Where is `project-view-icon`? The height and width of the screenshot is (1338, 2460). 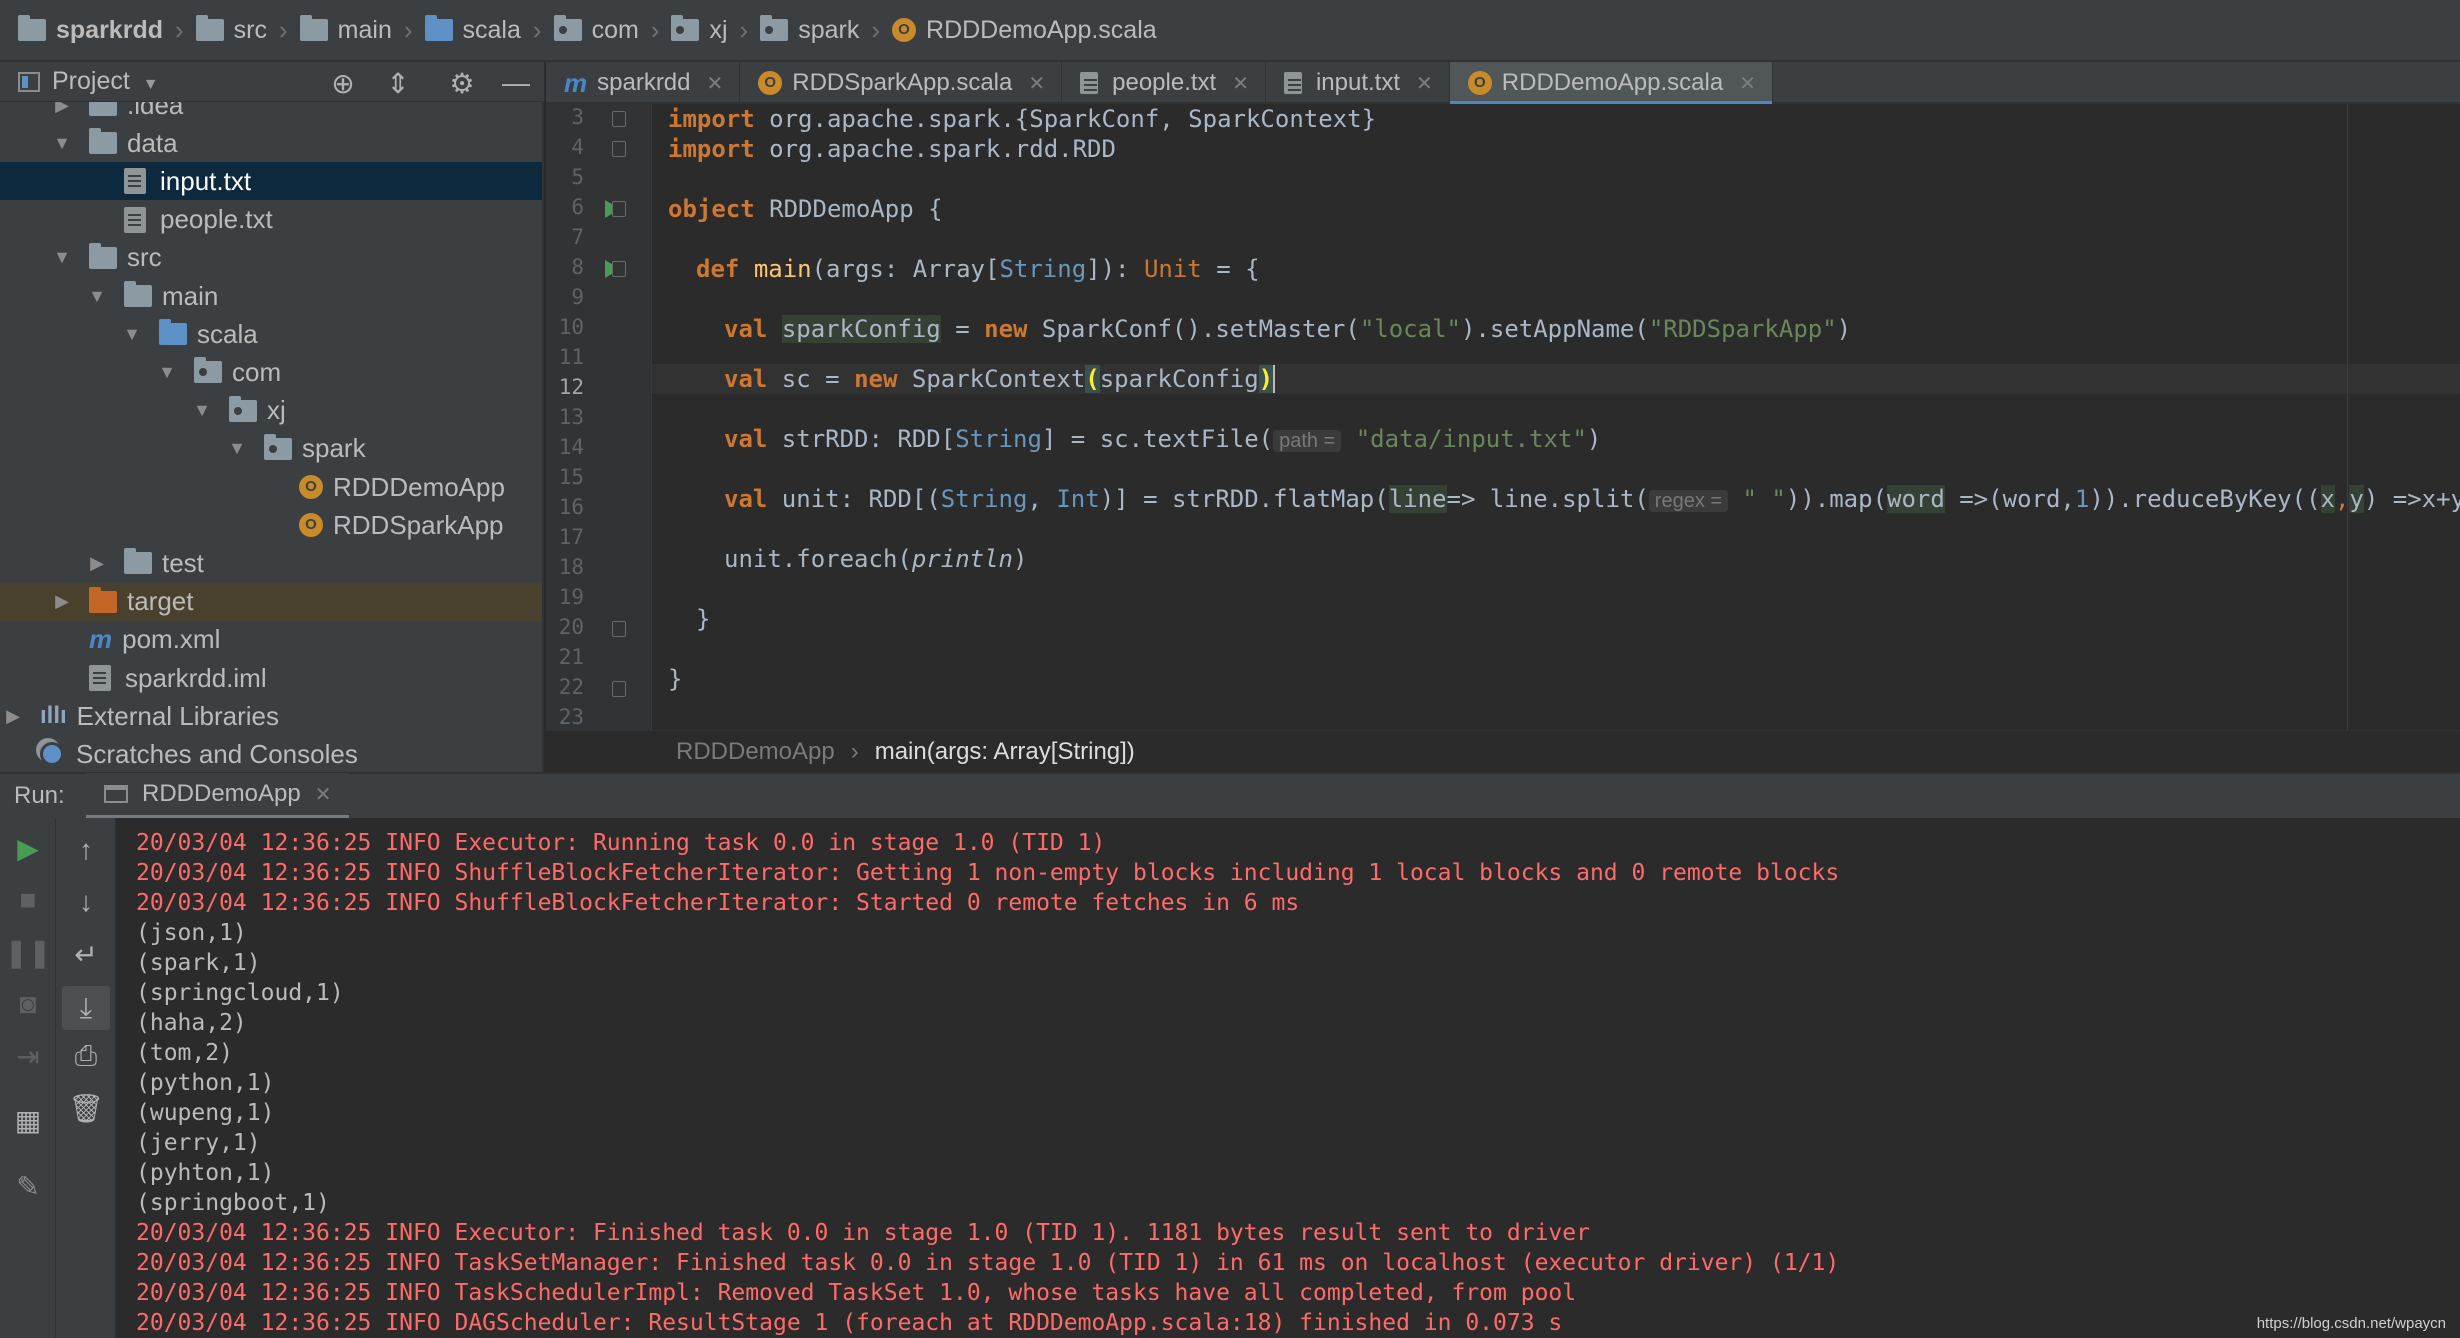
project-view-icon is located at coordinates (29, 81).